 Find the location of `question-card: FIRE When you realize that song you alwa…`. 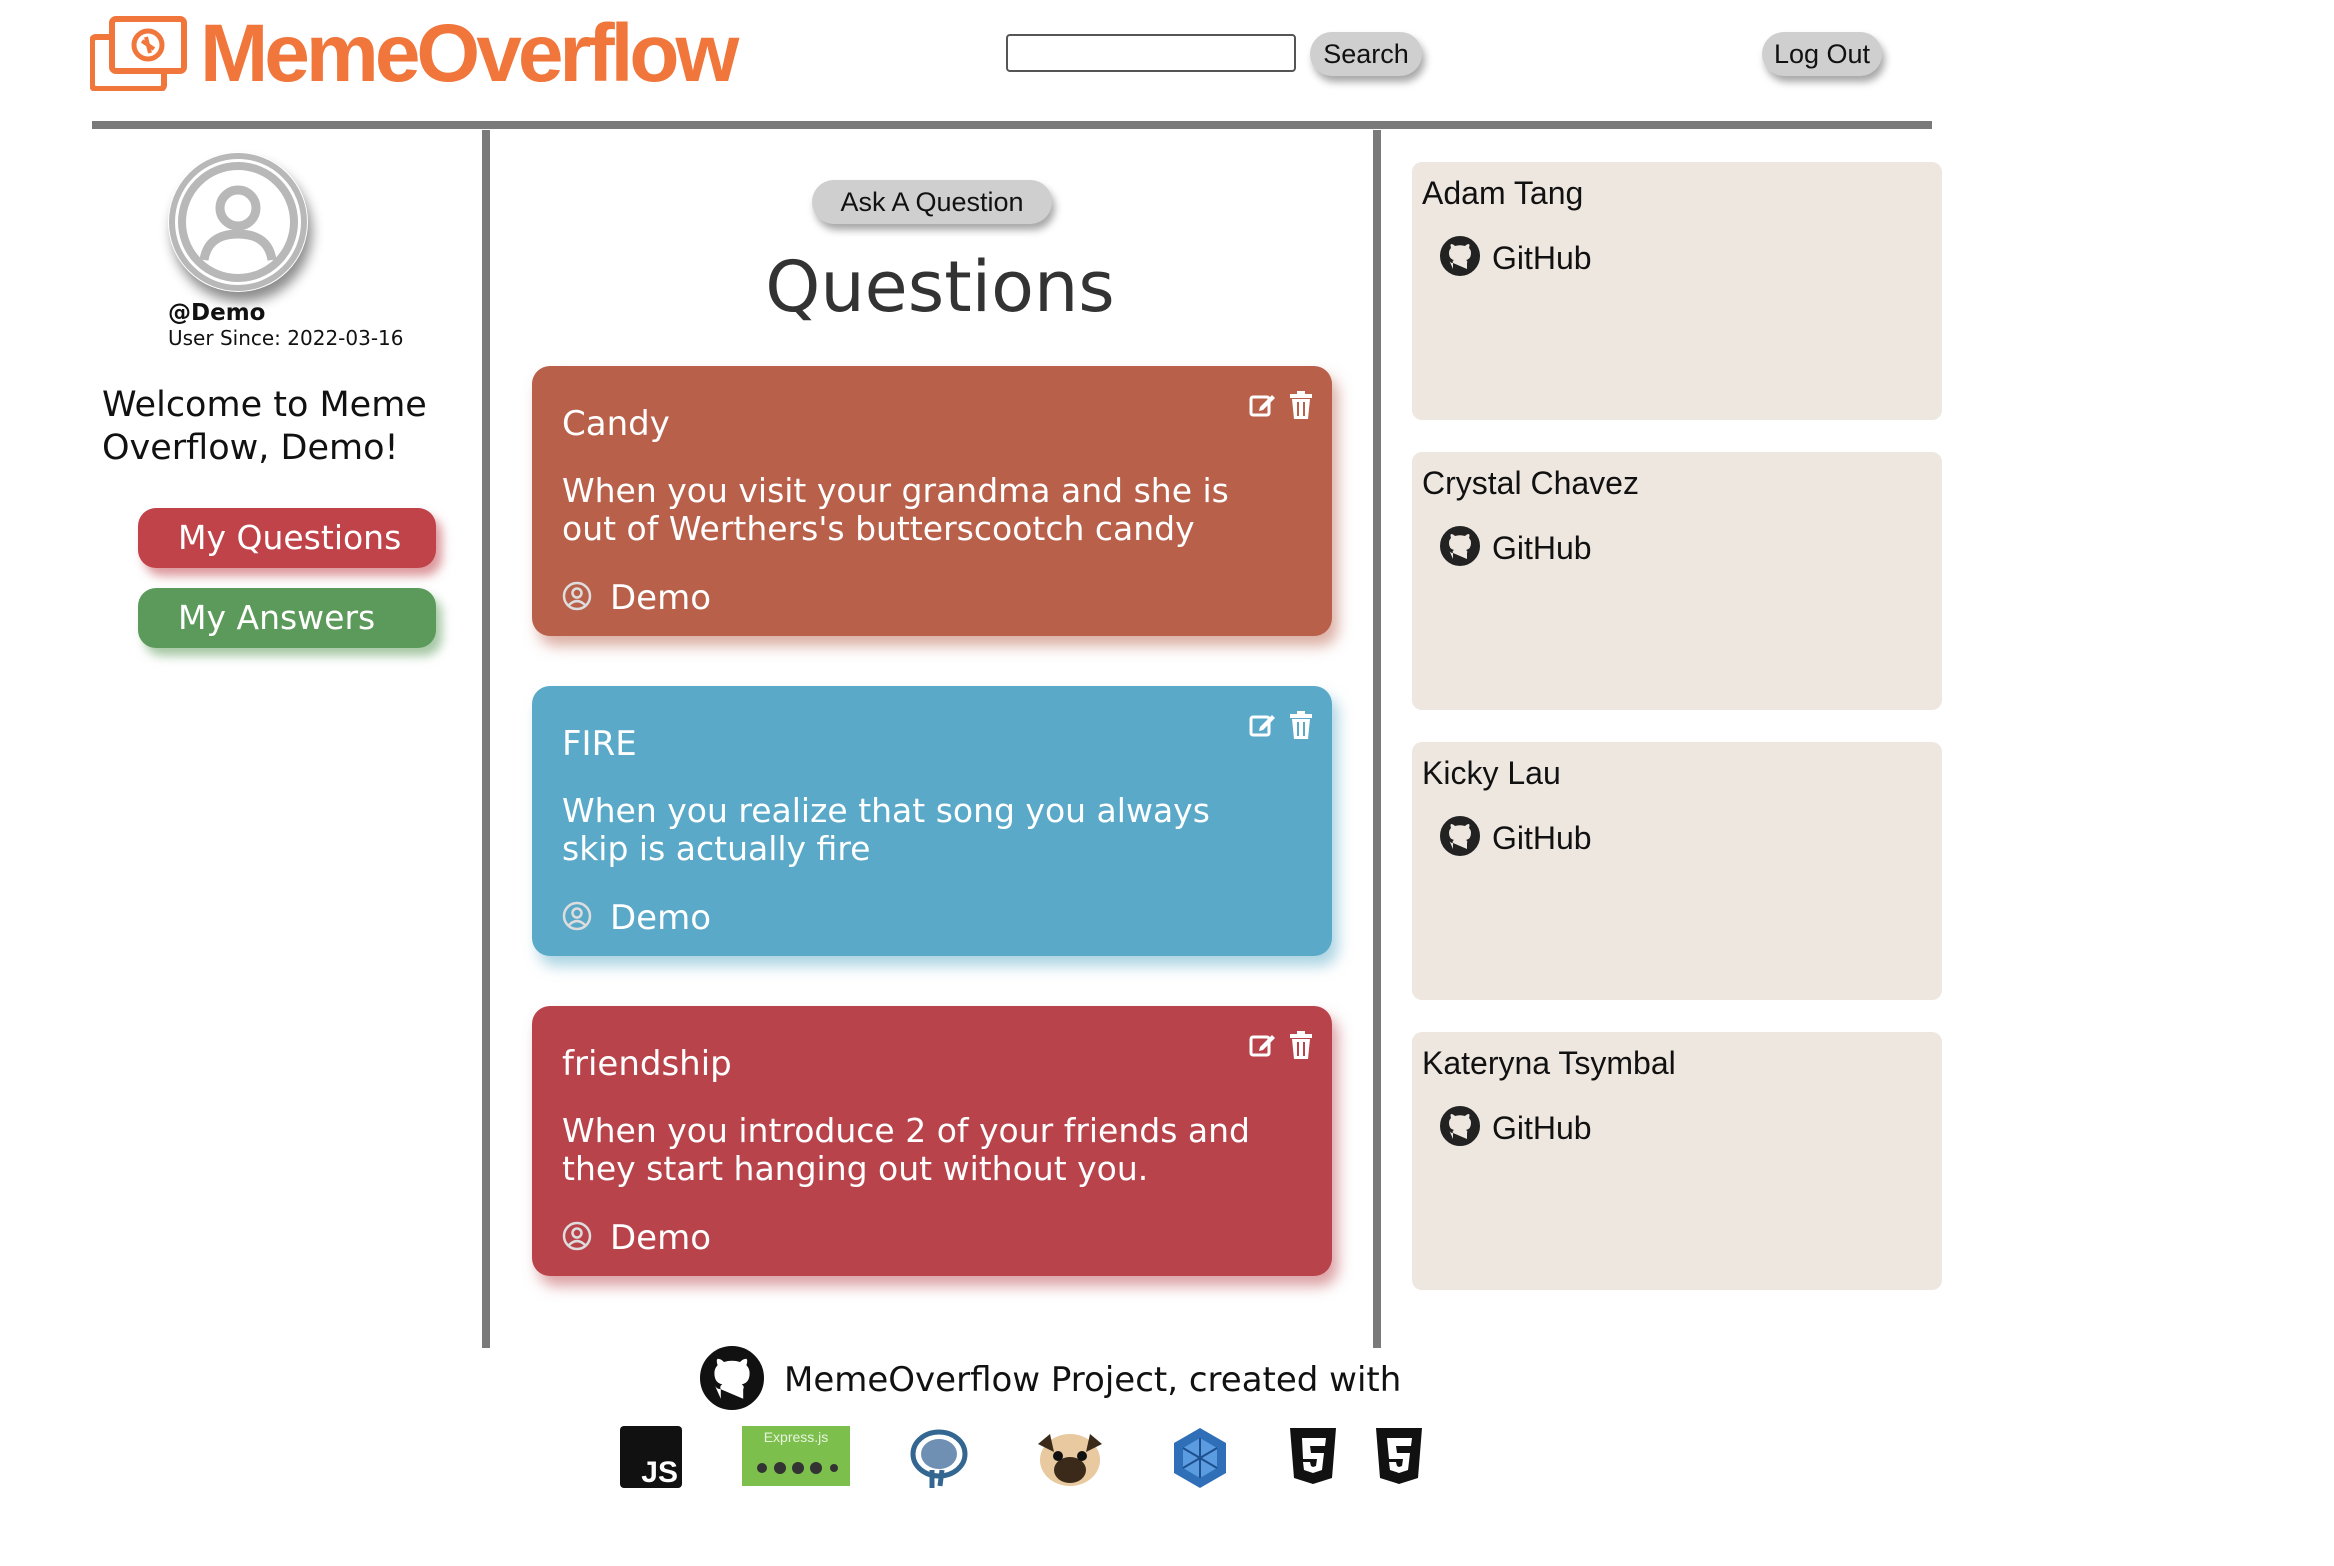

question-card: FIRE When you realize that song you alwa… is located at coordinates (932, 821).